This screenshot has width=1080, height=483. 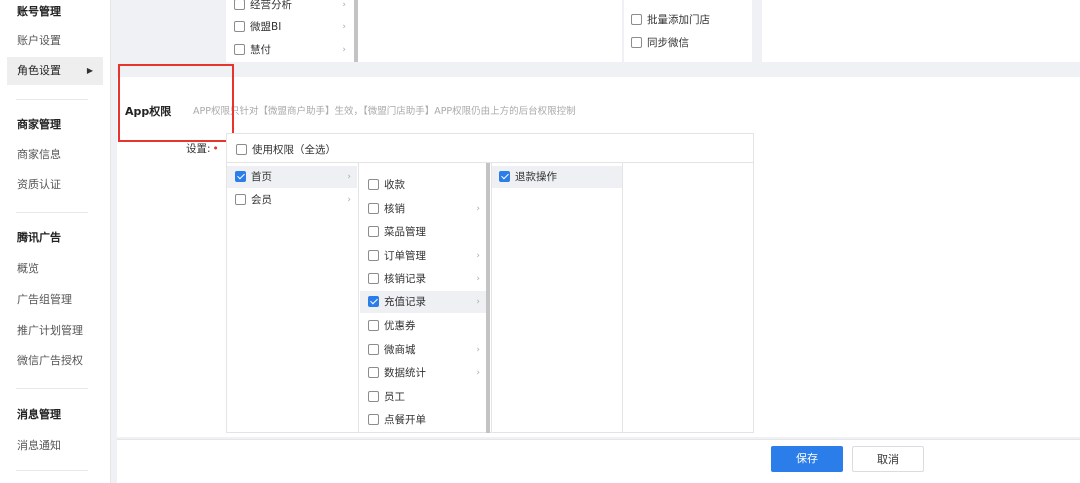 I want to click on required-mark: •, so click(x=215, y=149).